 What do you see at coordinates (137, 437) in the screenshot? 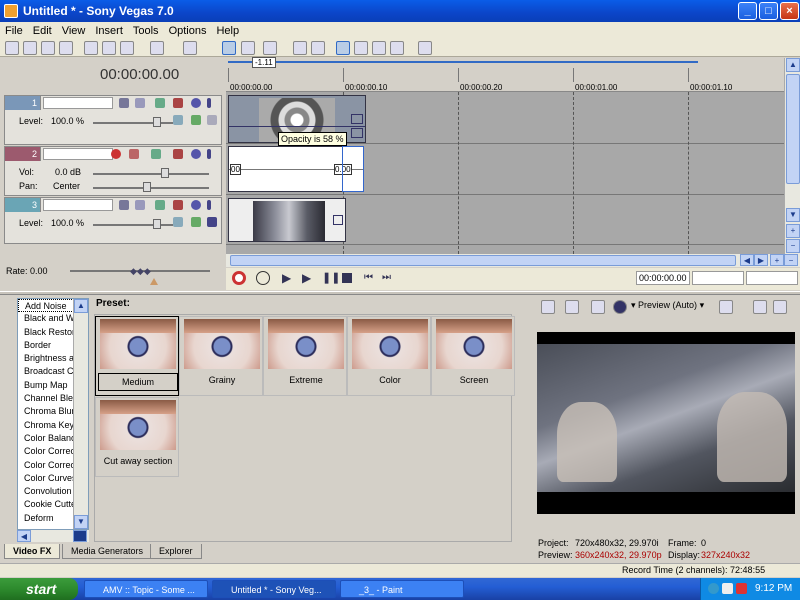
I see `preset-cut-away-section: Cut away section` at bounding box center [137, 437].